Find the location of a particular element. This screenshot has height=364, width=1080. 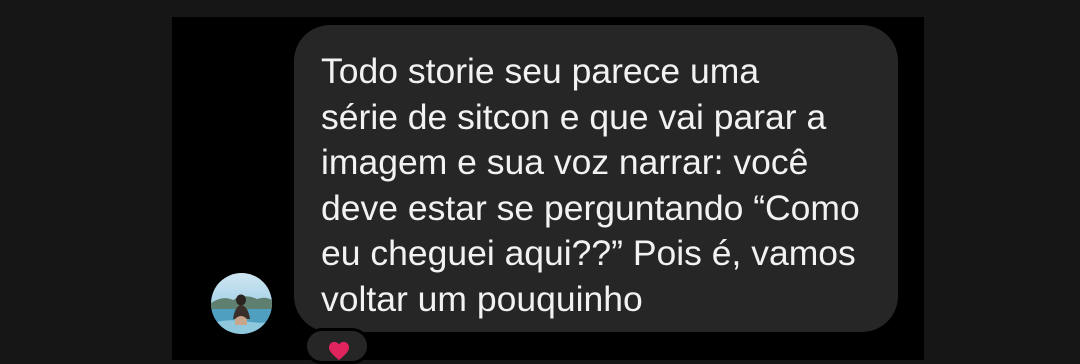

avatar-photo is located at coordinates (241, 303).